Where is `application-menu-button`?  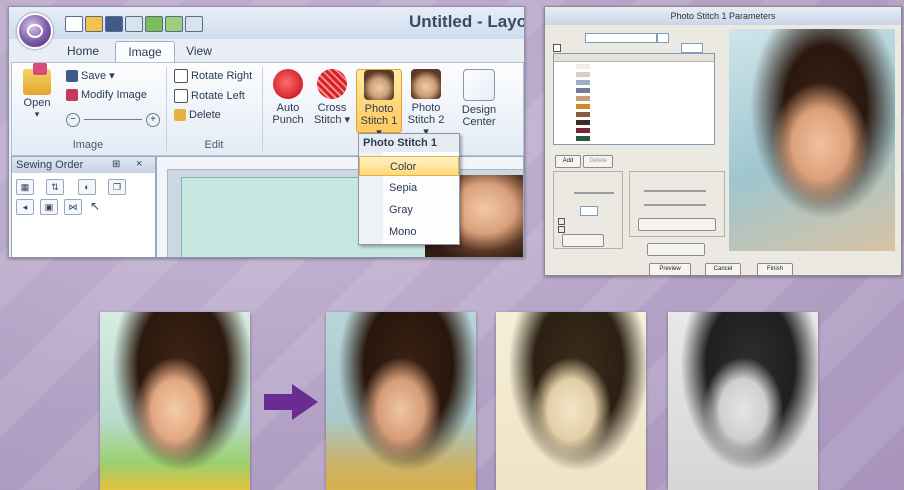 application-menu-button is located at coordinates (35, 31).